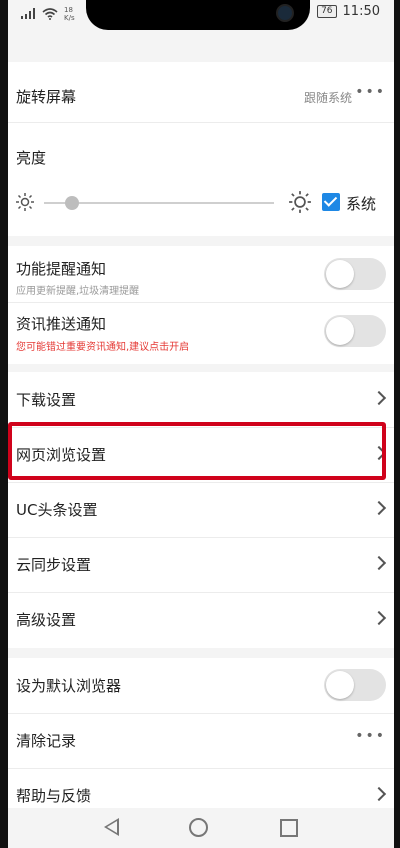 This screenshot has width=400, height=848. Describe the element at coordinates (201, 179) in the screenshot. I see `brightness-section: 亮度 系统` at that location.